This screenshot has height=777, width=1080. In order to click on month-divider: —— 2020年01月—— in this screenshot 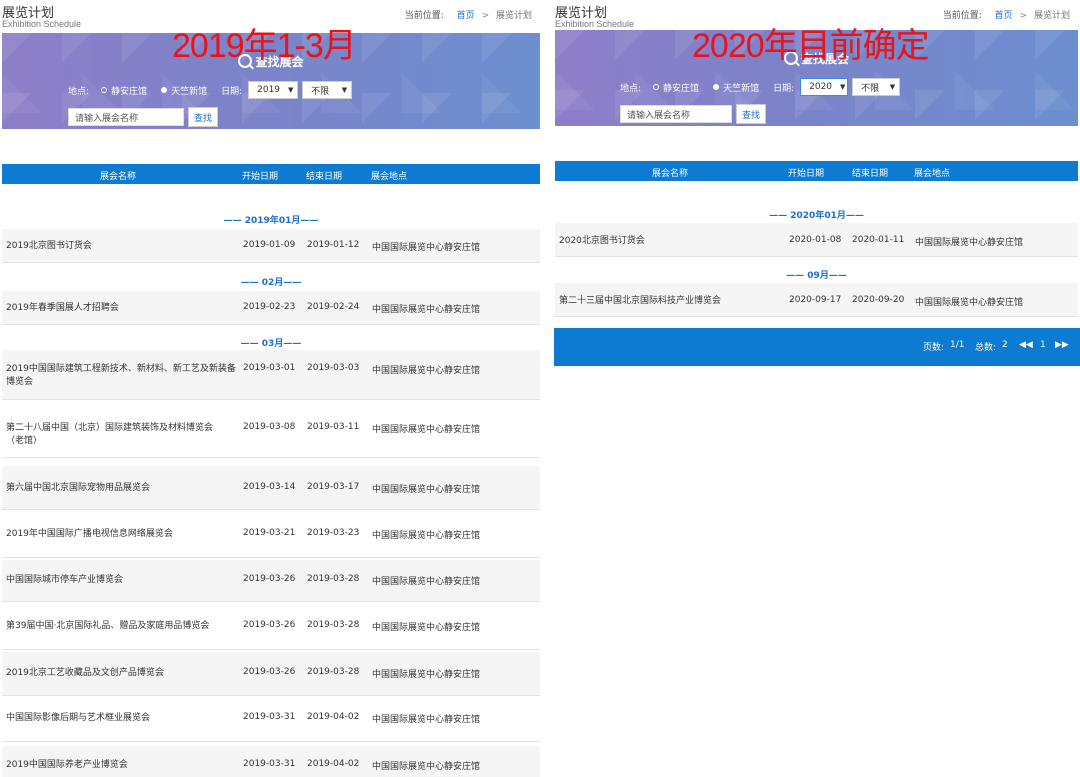, I will do `click(816, 216)`.